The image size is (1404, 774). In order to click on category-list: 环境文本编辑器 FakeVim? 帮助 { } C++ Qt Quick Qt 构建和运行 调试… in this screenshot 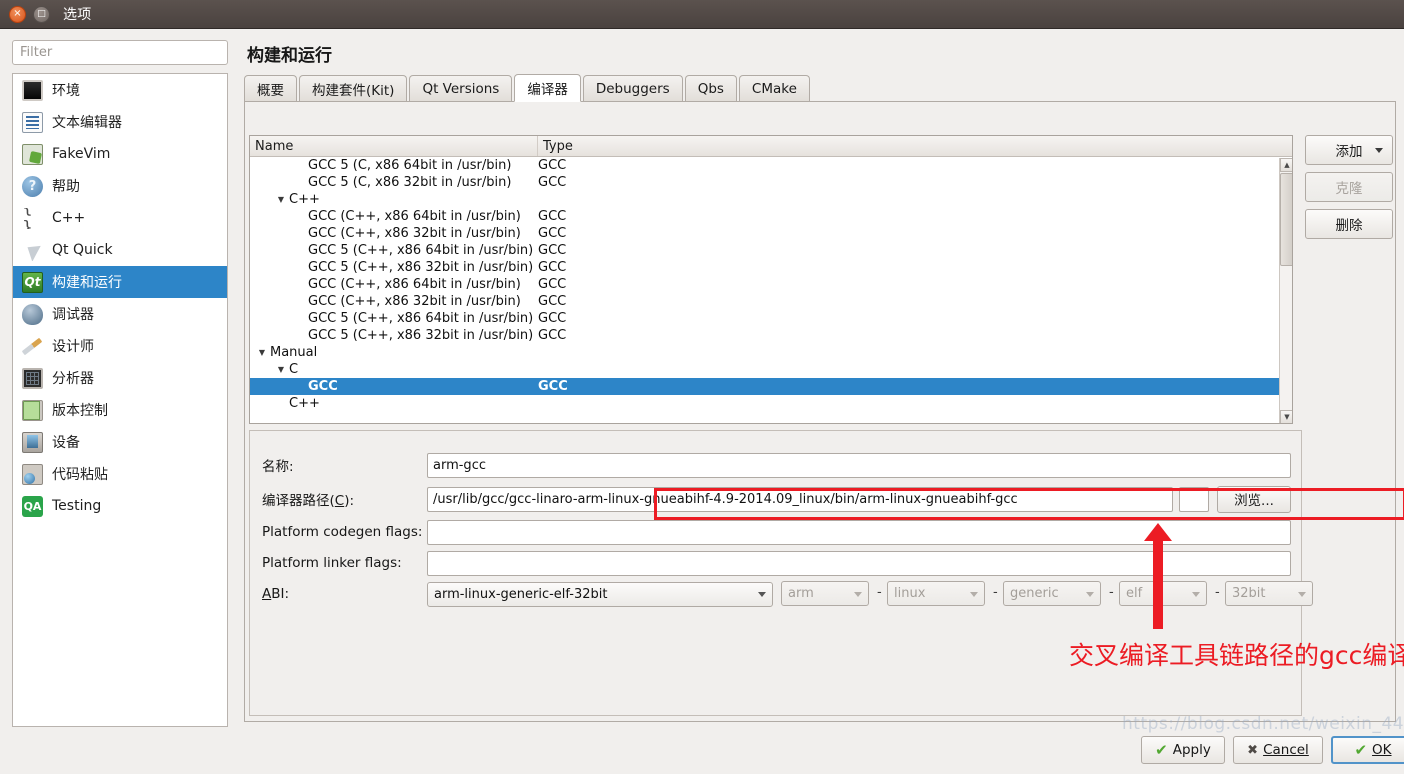, I will do `click(120, 400)`.